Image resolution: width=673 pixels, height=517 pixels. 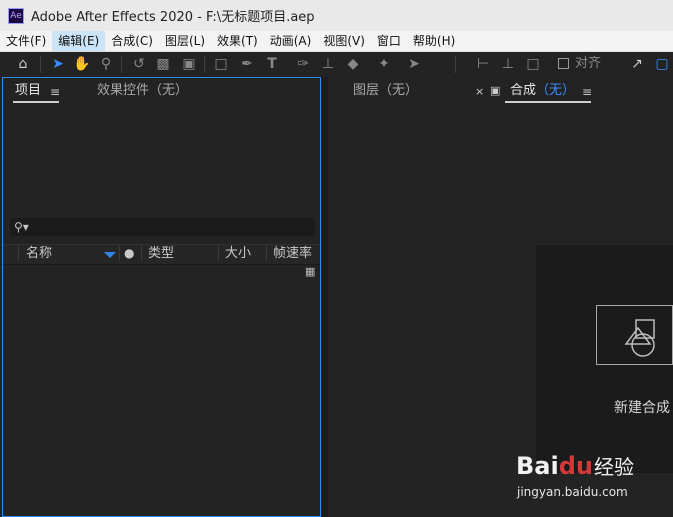 What do you see at coordinates (508, 64) in the screenshot?
I see `axis-world-icon: ⊥` at bounding box center [508, 64].